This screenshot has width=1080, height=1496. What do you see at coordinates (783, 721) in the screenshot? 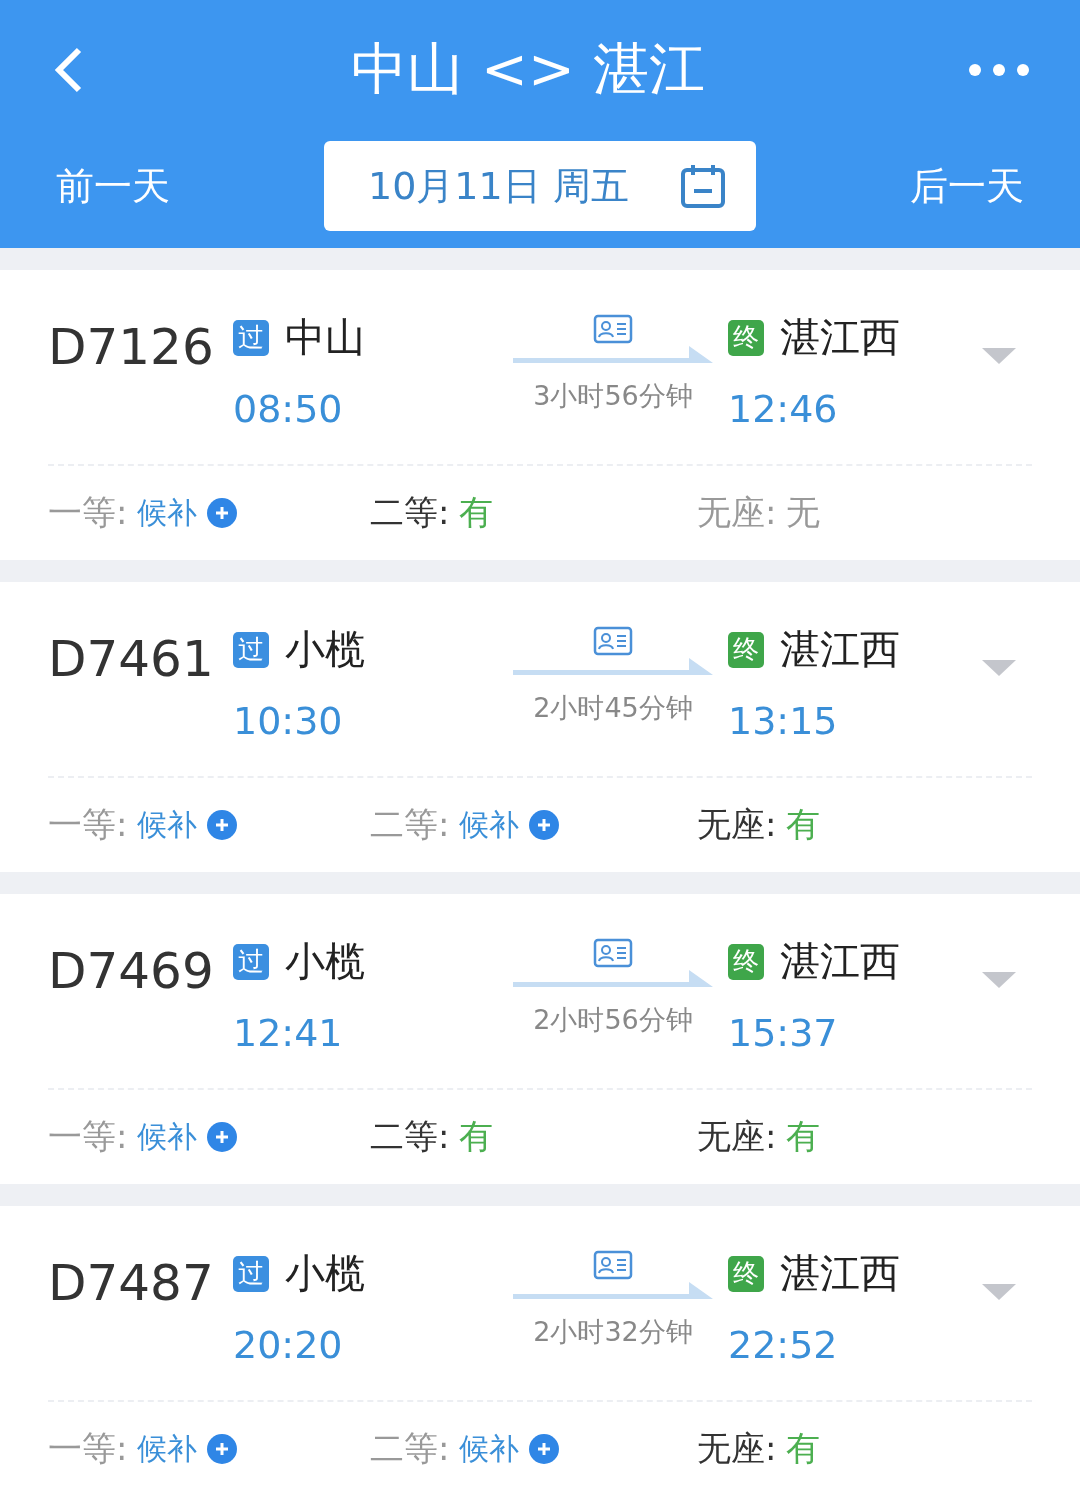
I see `arrival-time: 13:15` at bounding box center [783, 721].